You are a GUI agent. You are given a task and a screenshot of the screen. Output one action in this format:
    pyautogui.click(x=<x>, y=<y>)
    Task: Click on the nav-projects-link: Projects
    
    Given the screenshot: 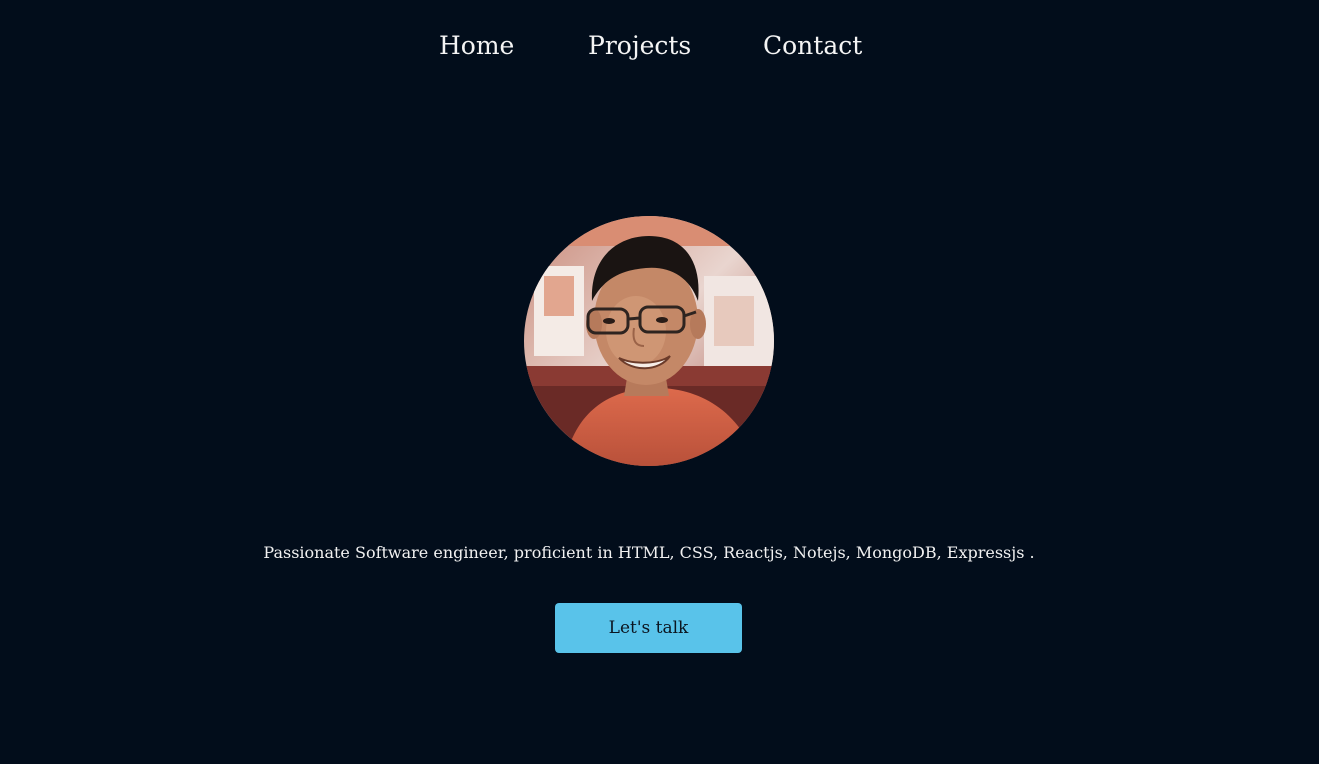 What is the action you would take?
    pyautogui.click(x=639, y=46)
    